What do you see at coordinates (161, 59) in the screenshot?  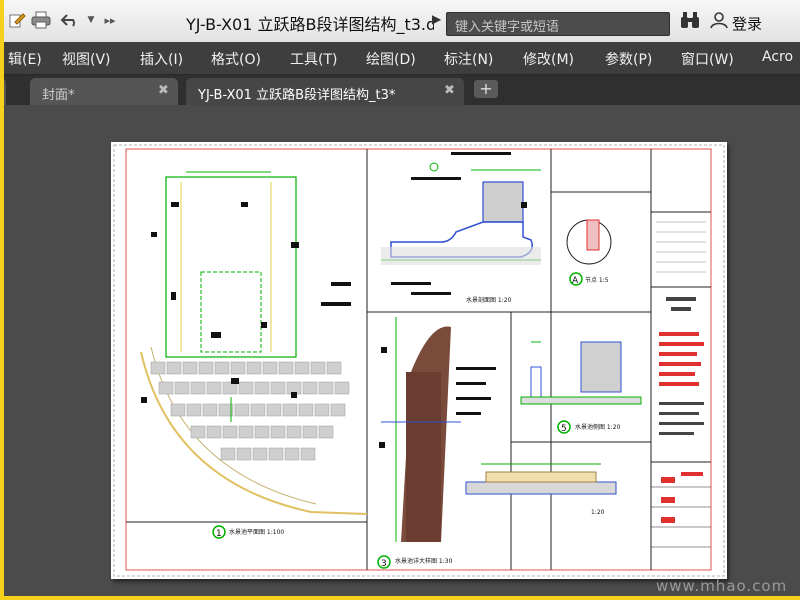 I see `menu-insert: 插入(I)` at bounding box center [161, 59].